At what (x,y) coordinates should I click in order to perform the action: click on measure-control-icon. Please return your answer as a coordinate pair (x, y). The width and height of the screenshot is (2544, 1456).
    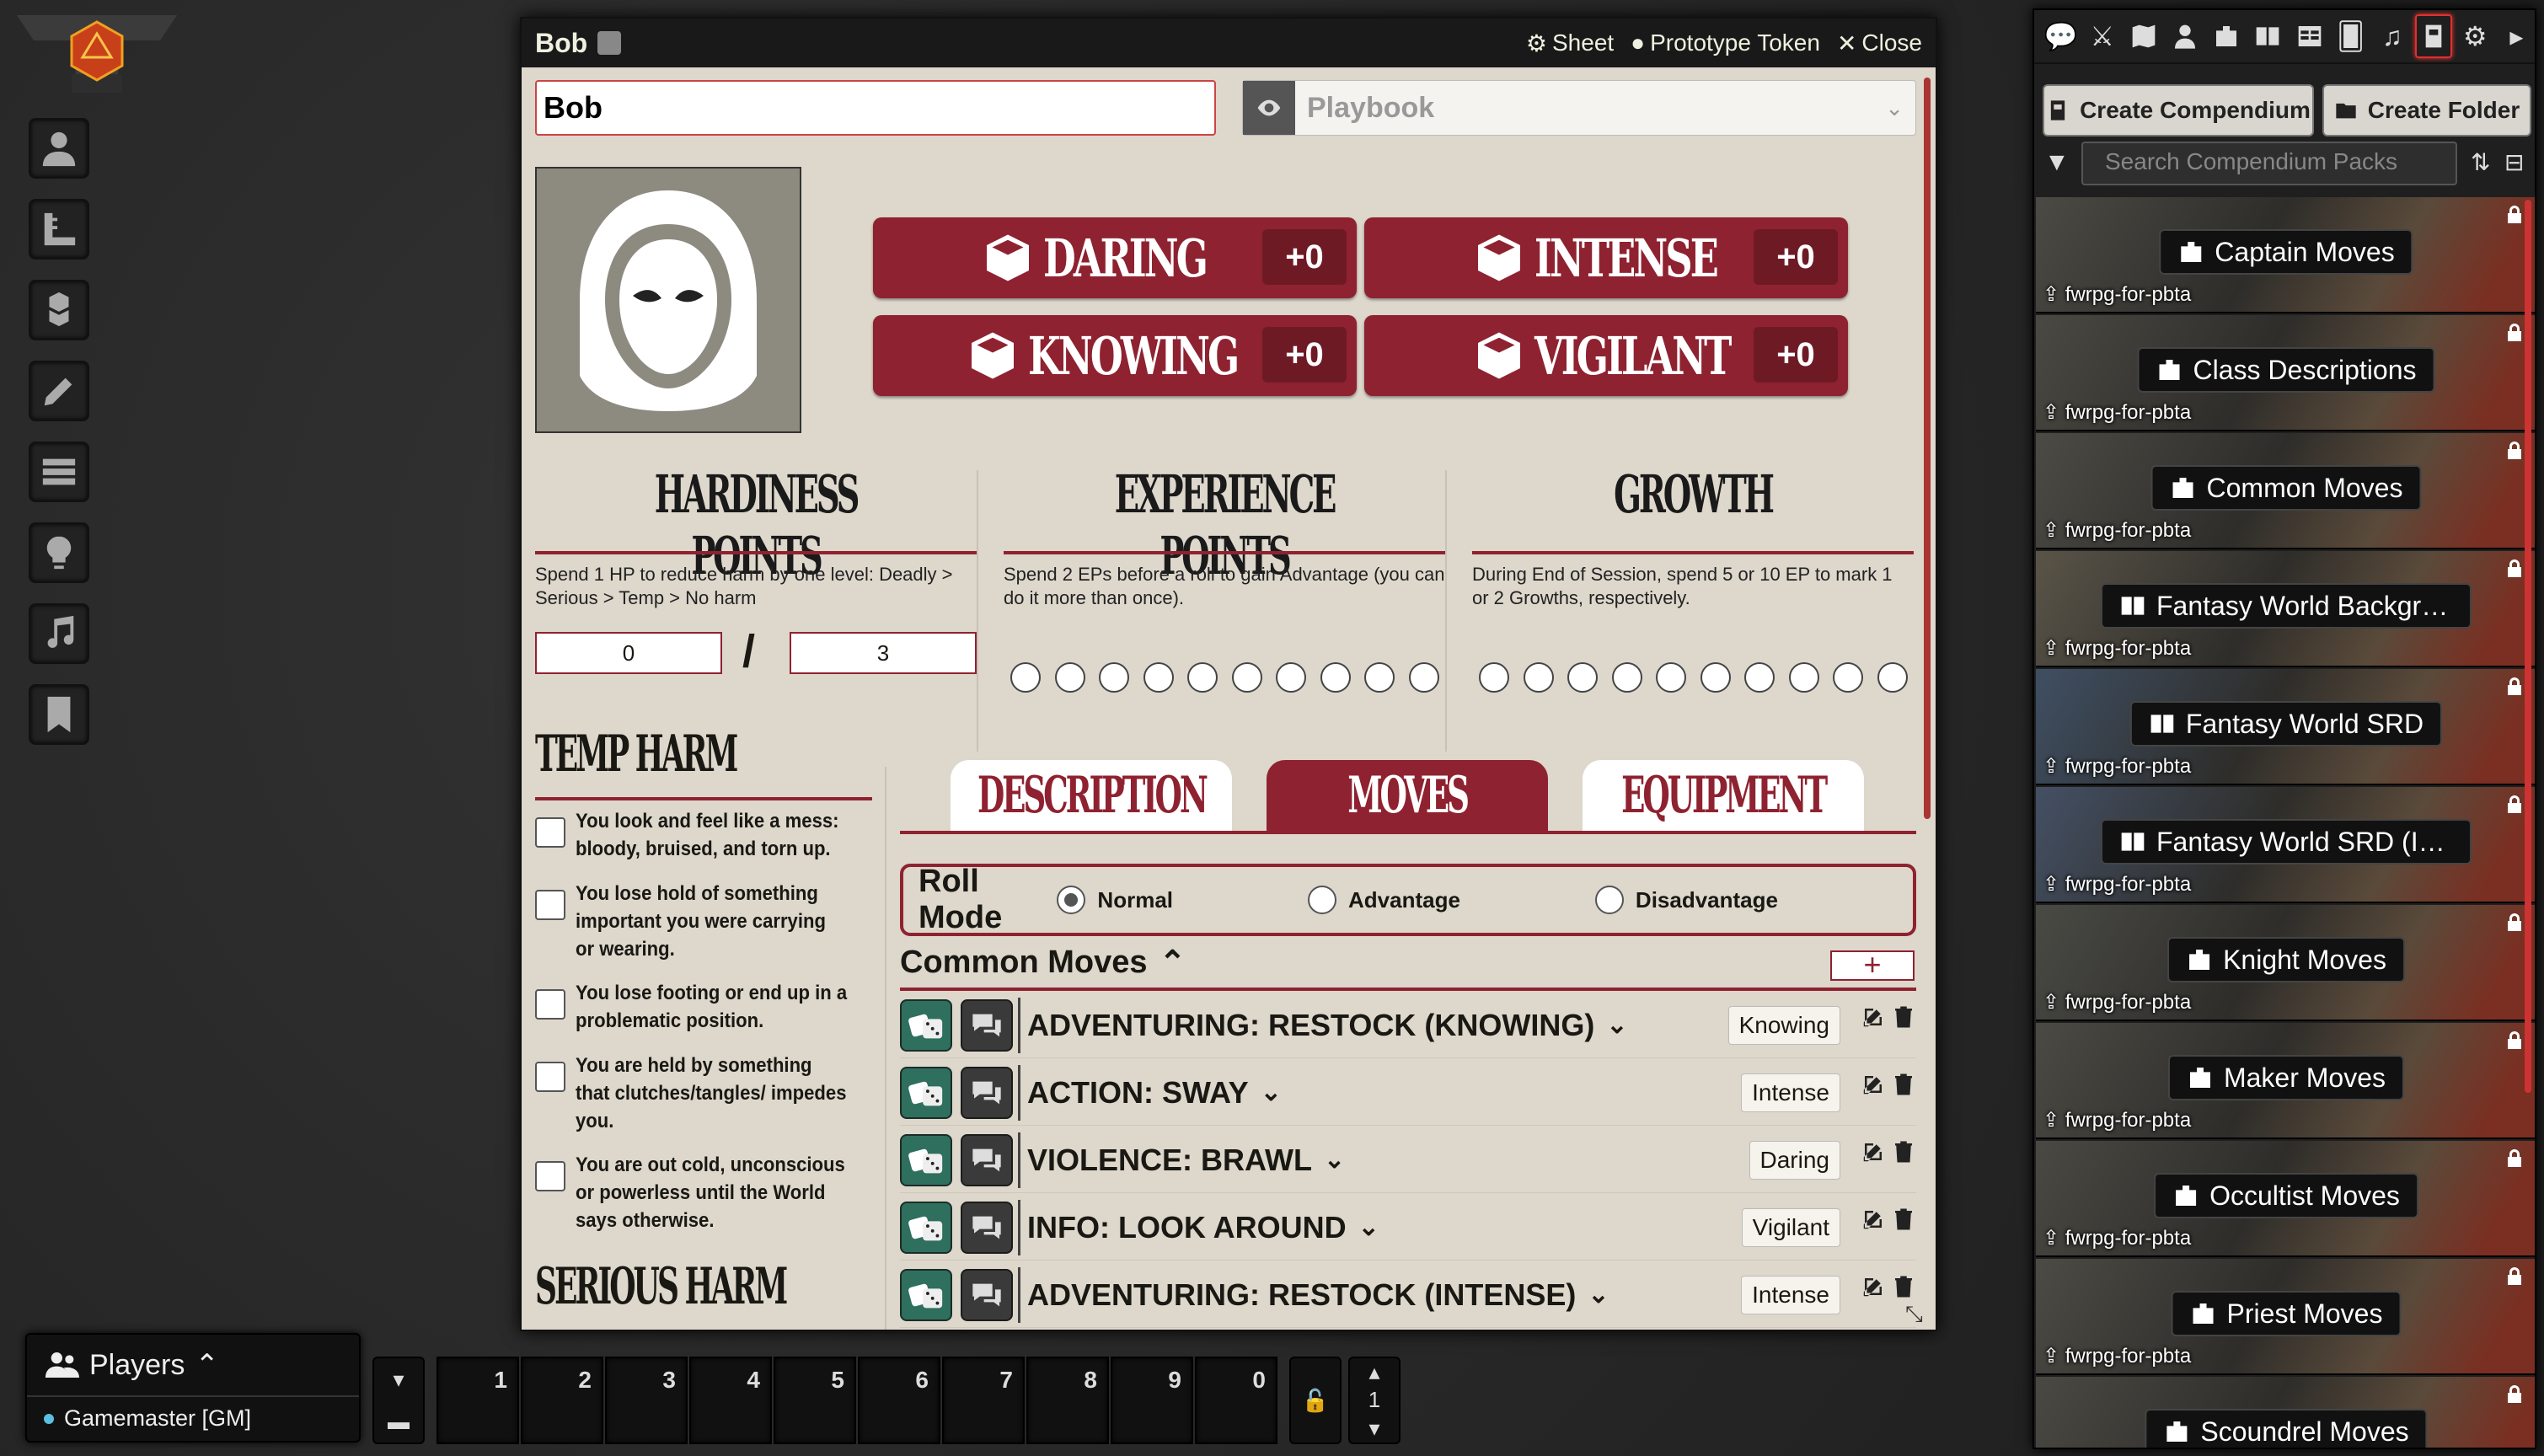
    Looking at the image, I should click on (59, 229).